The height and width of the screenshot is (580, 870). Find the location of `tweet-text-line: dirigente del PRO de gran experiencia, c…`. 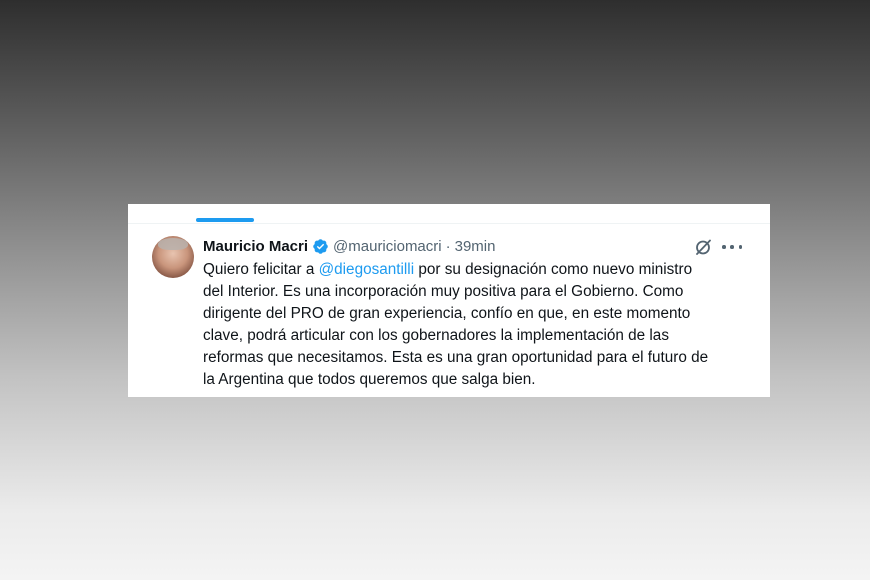

tweet-text-line: dirigente del PRO de gran experiencia, c… is located at coordinates (447, 313).